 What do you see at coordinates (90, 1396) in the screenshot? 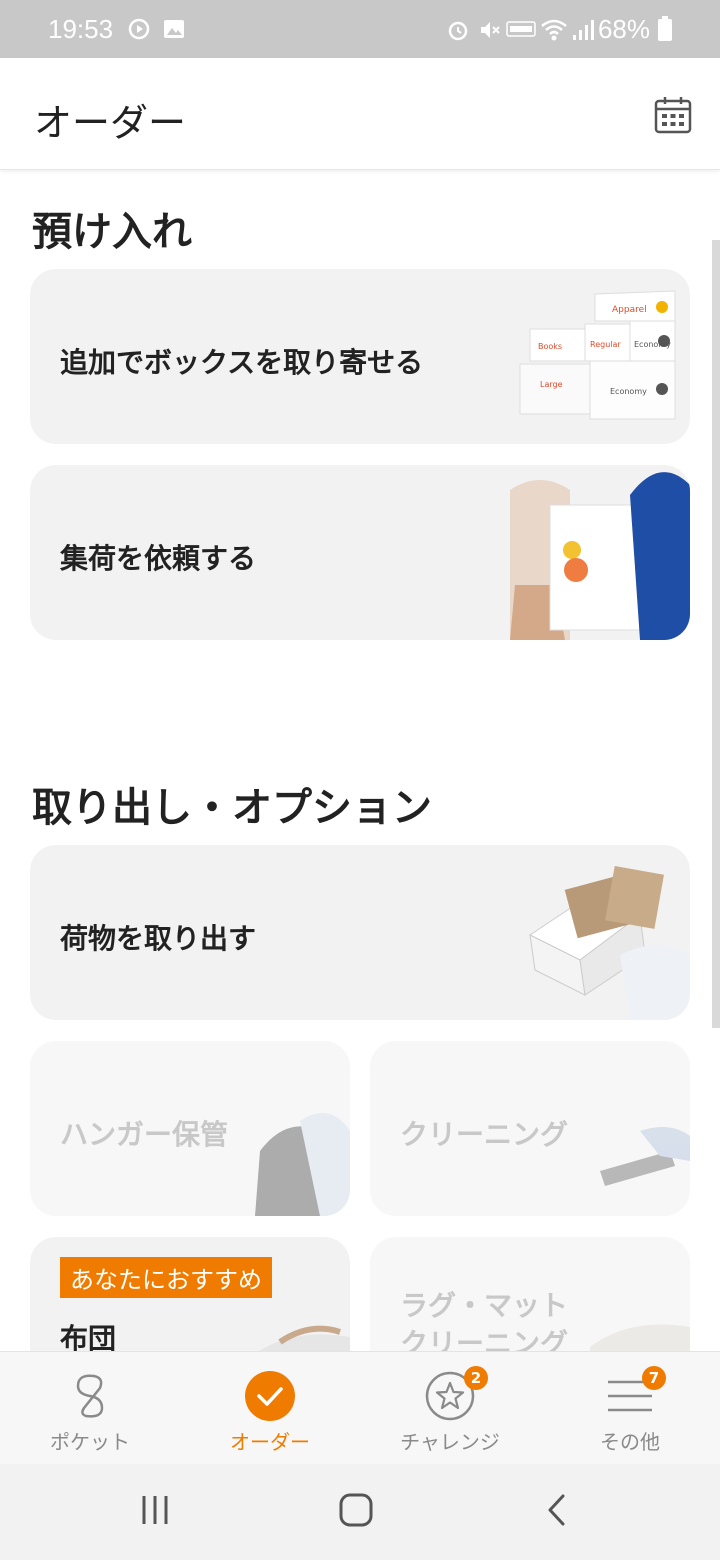
I see `pocket-logo-icon` at bounding box center [90, 1396].